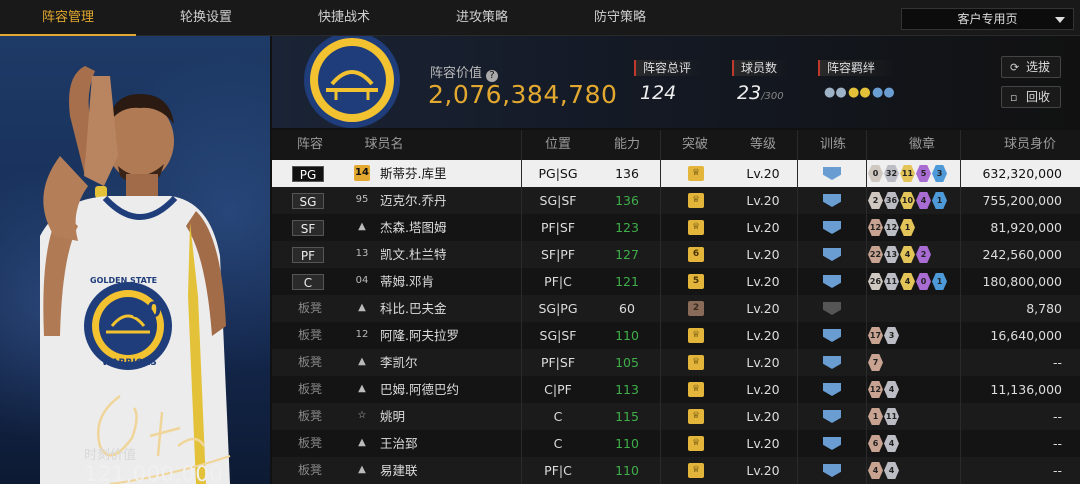  What do you see at coordinates (392, 416) in the screenshot?
I see `player-name: 姚明` at bounding box center [392, 416].